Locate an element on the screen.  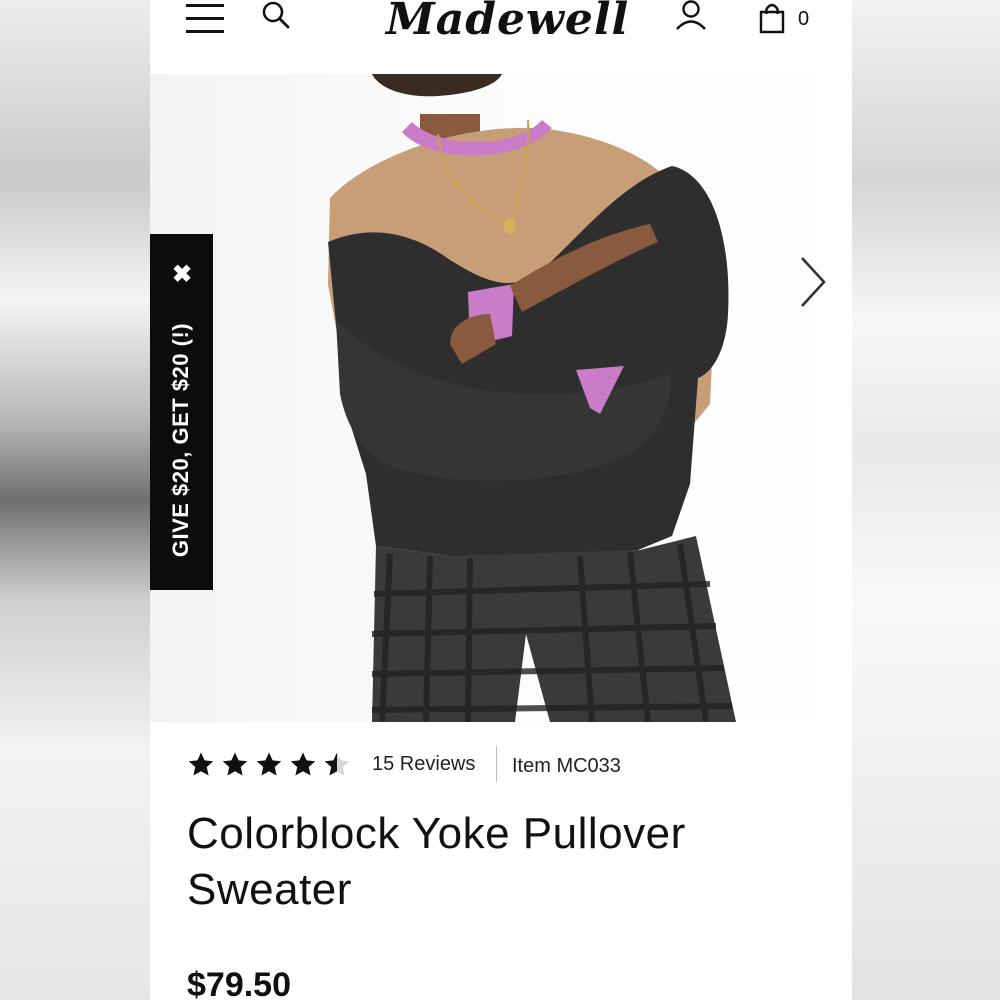
account-icon is located at coordinates (691, 16).